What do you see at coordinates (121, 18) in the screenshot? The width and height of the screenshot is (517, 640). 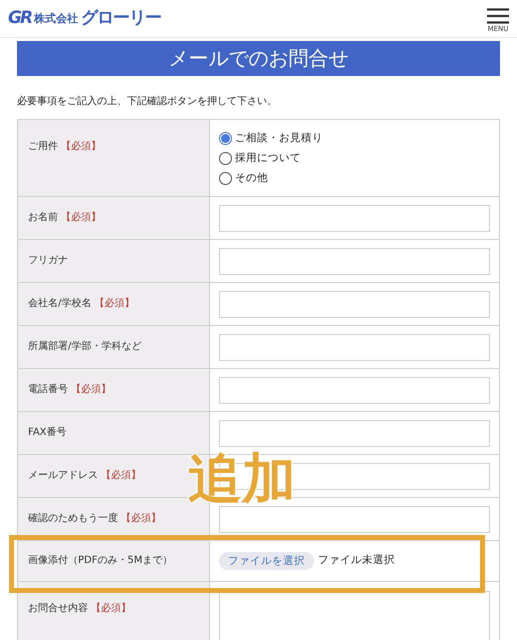 I see `company-name: グローリー` at bounding box center [121, 18].